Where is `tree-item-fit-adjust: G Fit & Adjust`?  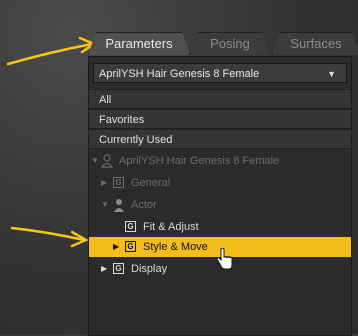 tree-item-fit-adjust: G Fit & Adjust is located at coordinates (220, 227).